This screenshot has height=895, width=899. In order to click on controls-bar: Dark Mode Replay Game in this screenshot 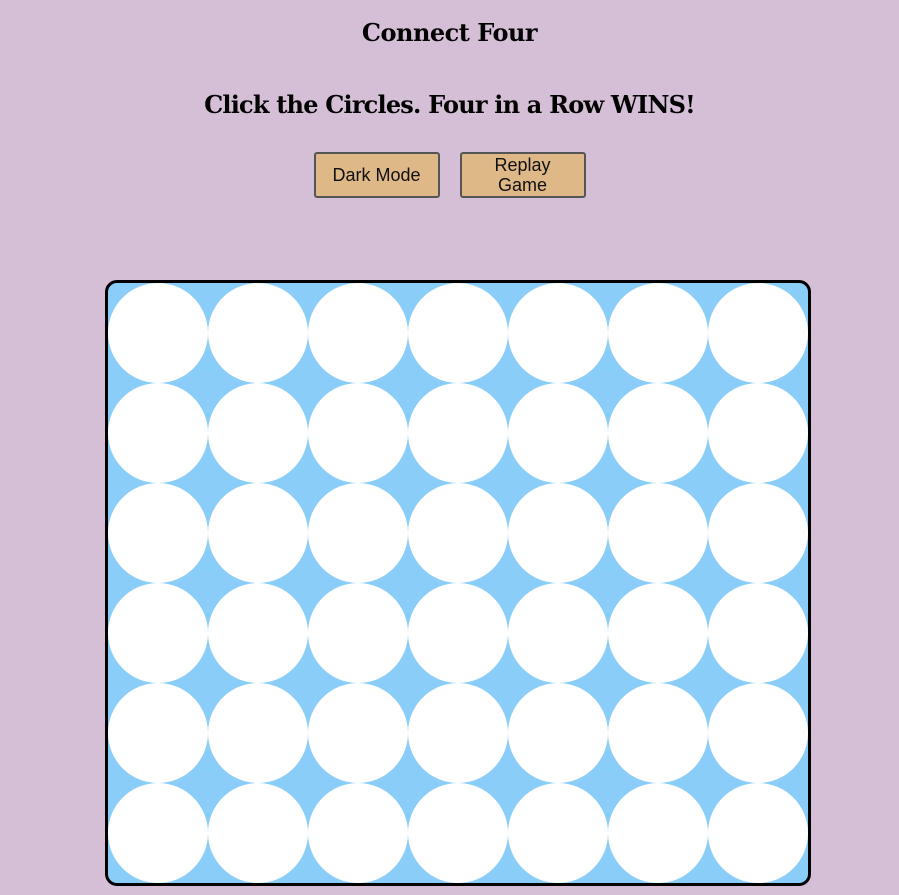, I will do `click(449, 175)`.